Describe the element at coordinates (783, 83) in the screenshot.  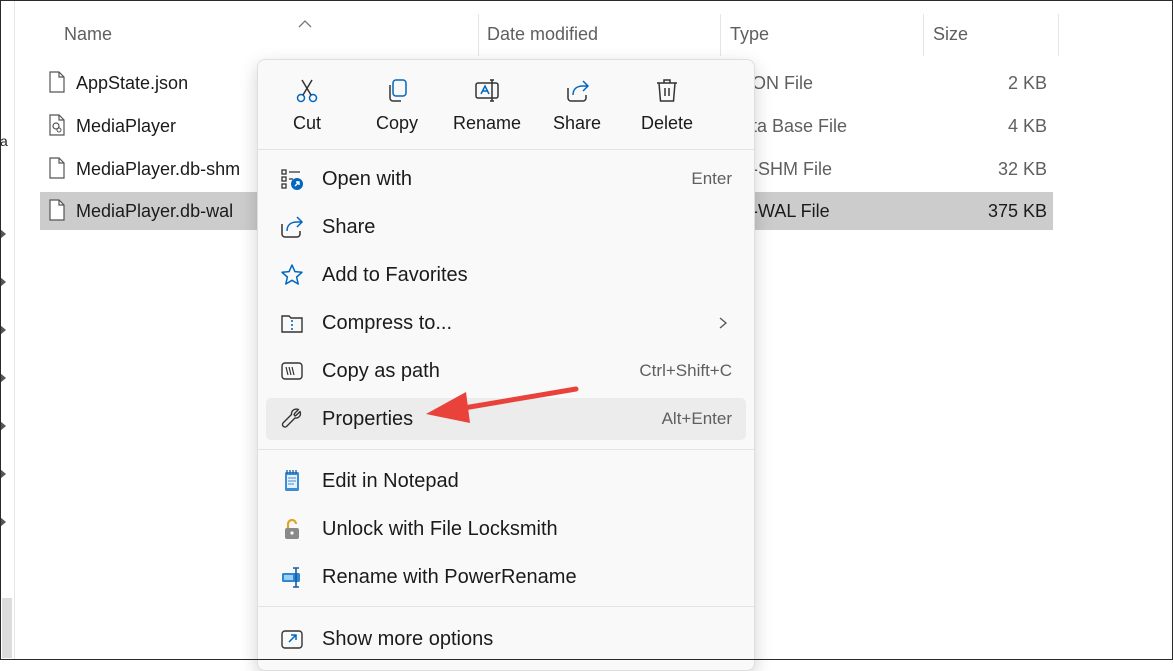
I see `file-type: ON File` at that location.